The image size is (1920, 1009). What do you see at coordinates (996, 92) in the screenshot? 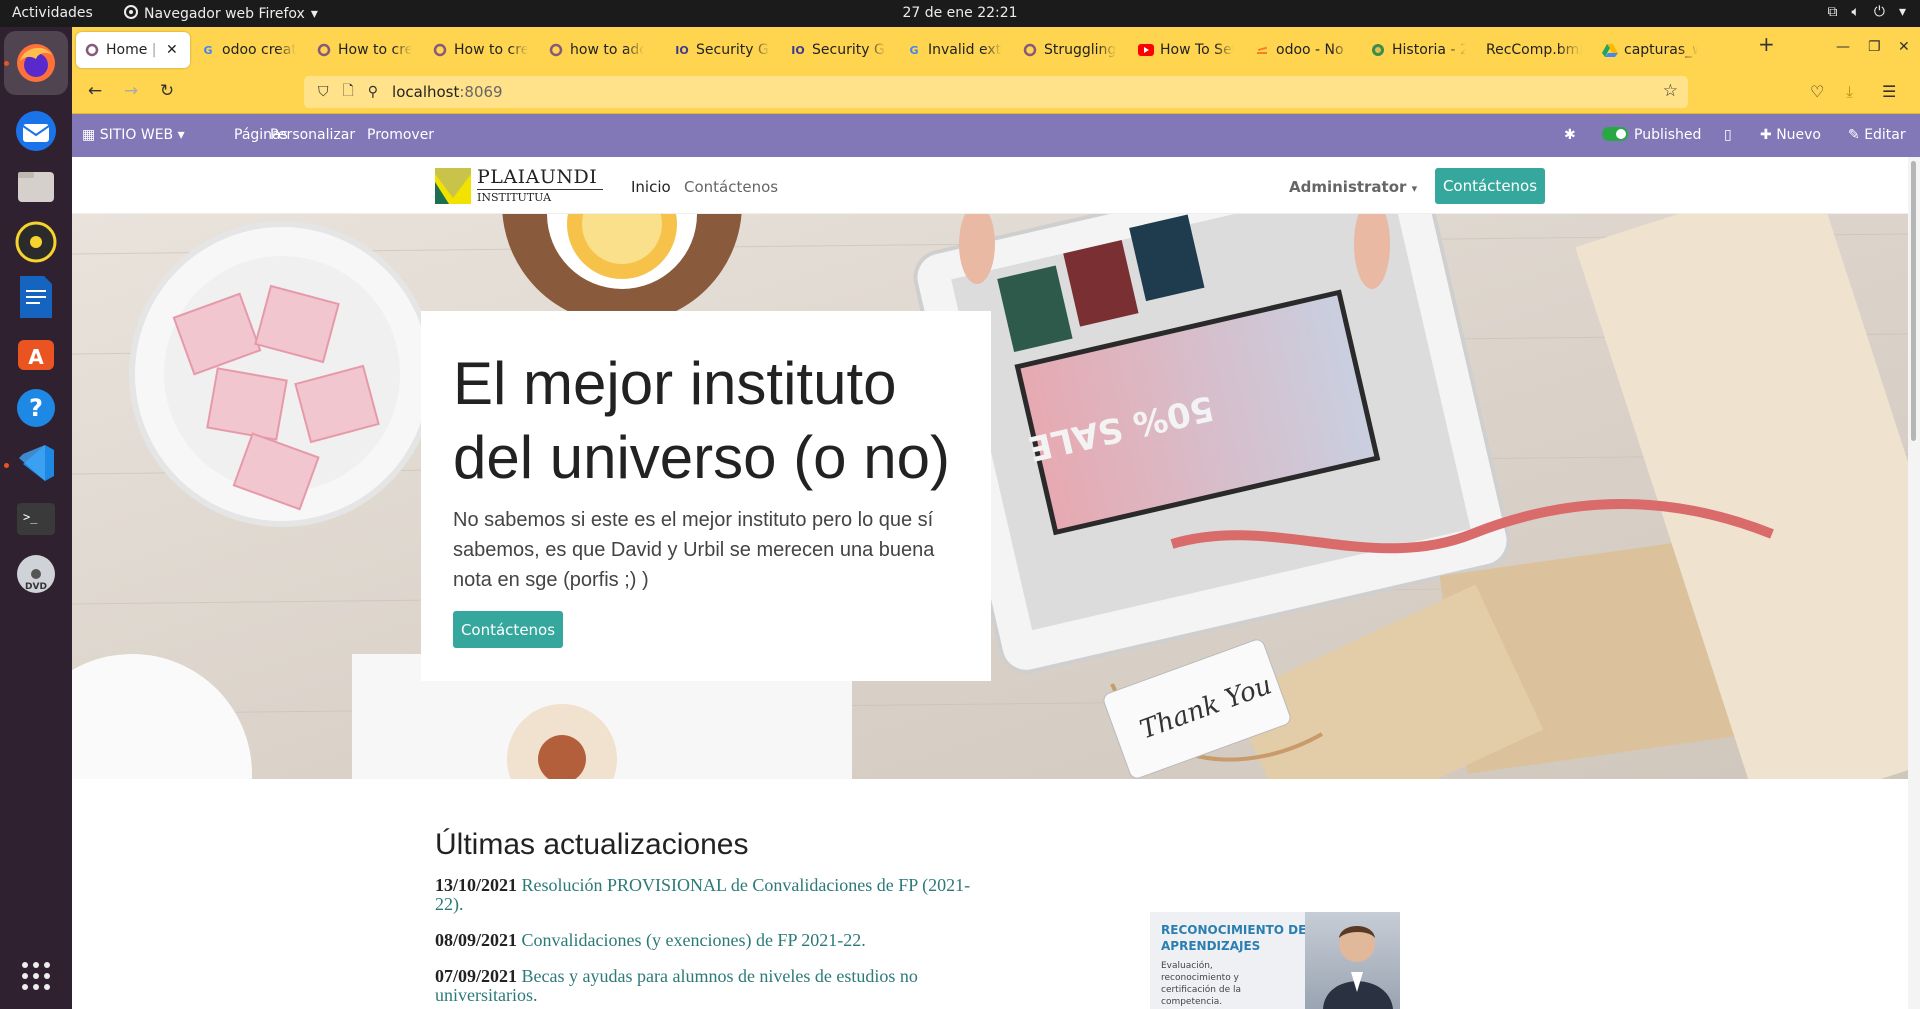
I see `url-bar: ⛉ 🗋︎ ⚲ localhost:8069 ☆` at bounding box center [996, 92].